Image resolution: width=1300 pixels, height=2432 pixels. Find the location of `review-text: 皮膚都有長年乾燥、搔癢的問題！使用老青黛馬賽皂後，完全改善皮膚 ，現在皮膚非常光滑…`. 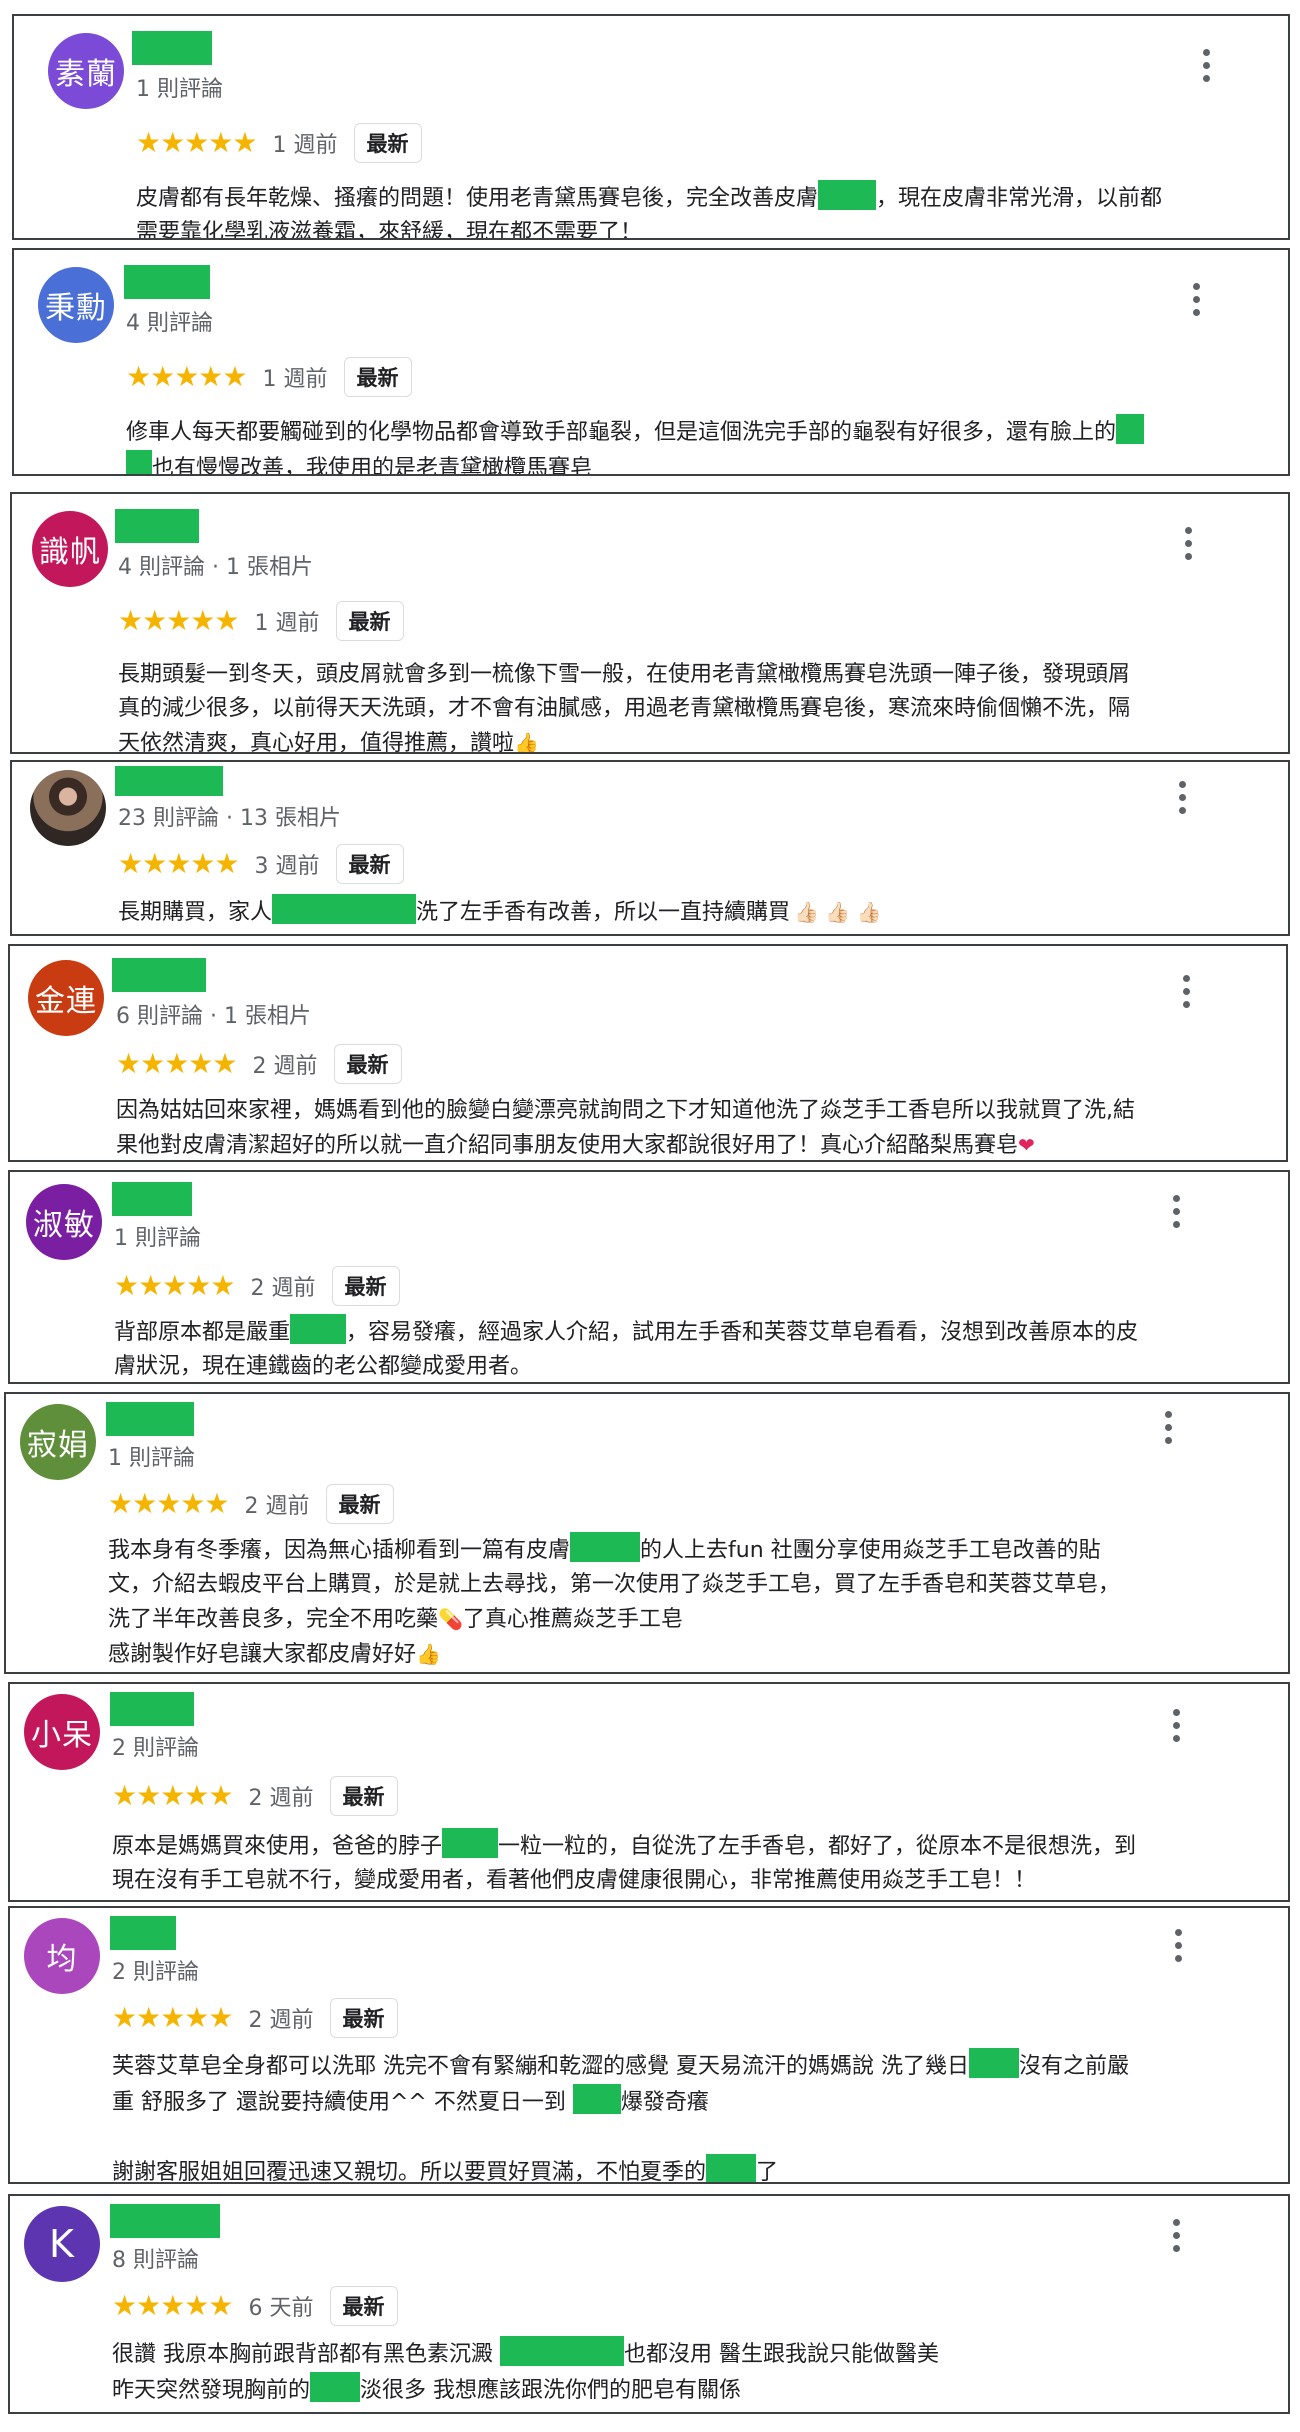

review-text: 皮膚都有長年乾燥、搔癢的問題！使用老青黛馬賽皂後，完全改善皮膚 ，現在皮膚非常光滑… is located at coordinates (701, 209).